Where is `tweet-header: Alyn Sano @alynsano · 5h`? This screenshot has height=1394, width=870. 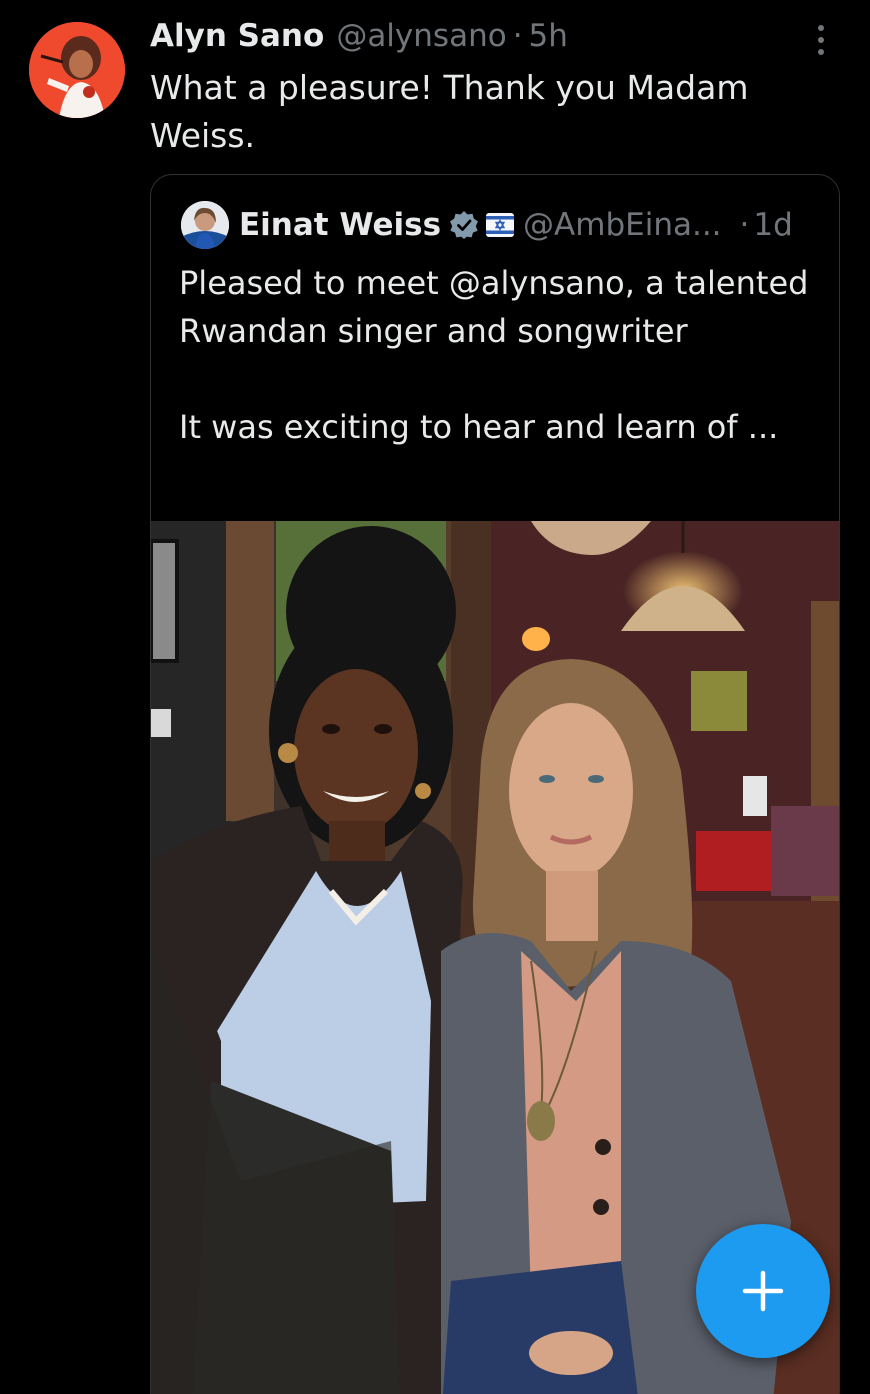
tweet-header: Alyn Sano @alynsano · 5h is located at coordinates (480, 38).